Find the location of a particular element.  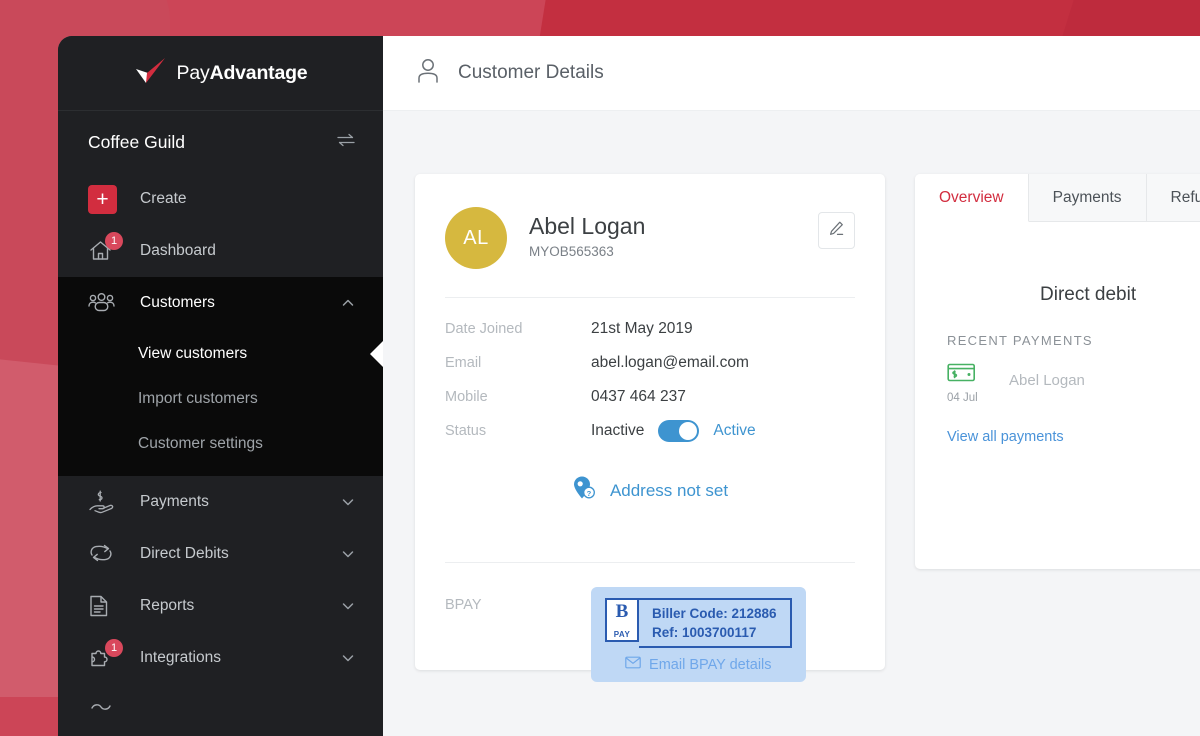

chevron-down-icon-direct-debits is located at coordinates (348, 554).